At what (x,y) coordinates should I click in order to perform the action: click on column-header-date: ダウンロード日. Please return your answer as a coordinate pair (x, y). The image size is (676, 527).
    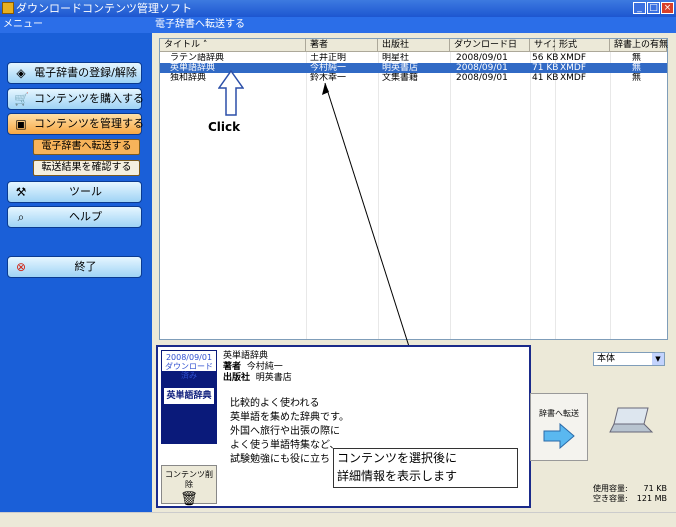
    Looking at the image, I should click on (490, 45).